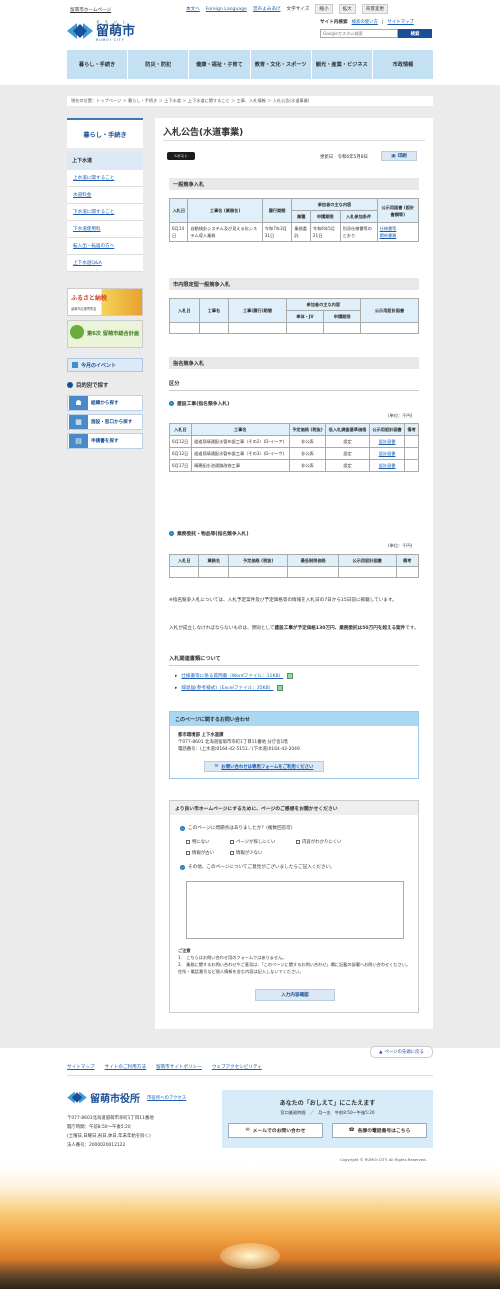  I want to click on page-top-button: ▲ ページの先頭に戻る, so click(401, 1052).